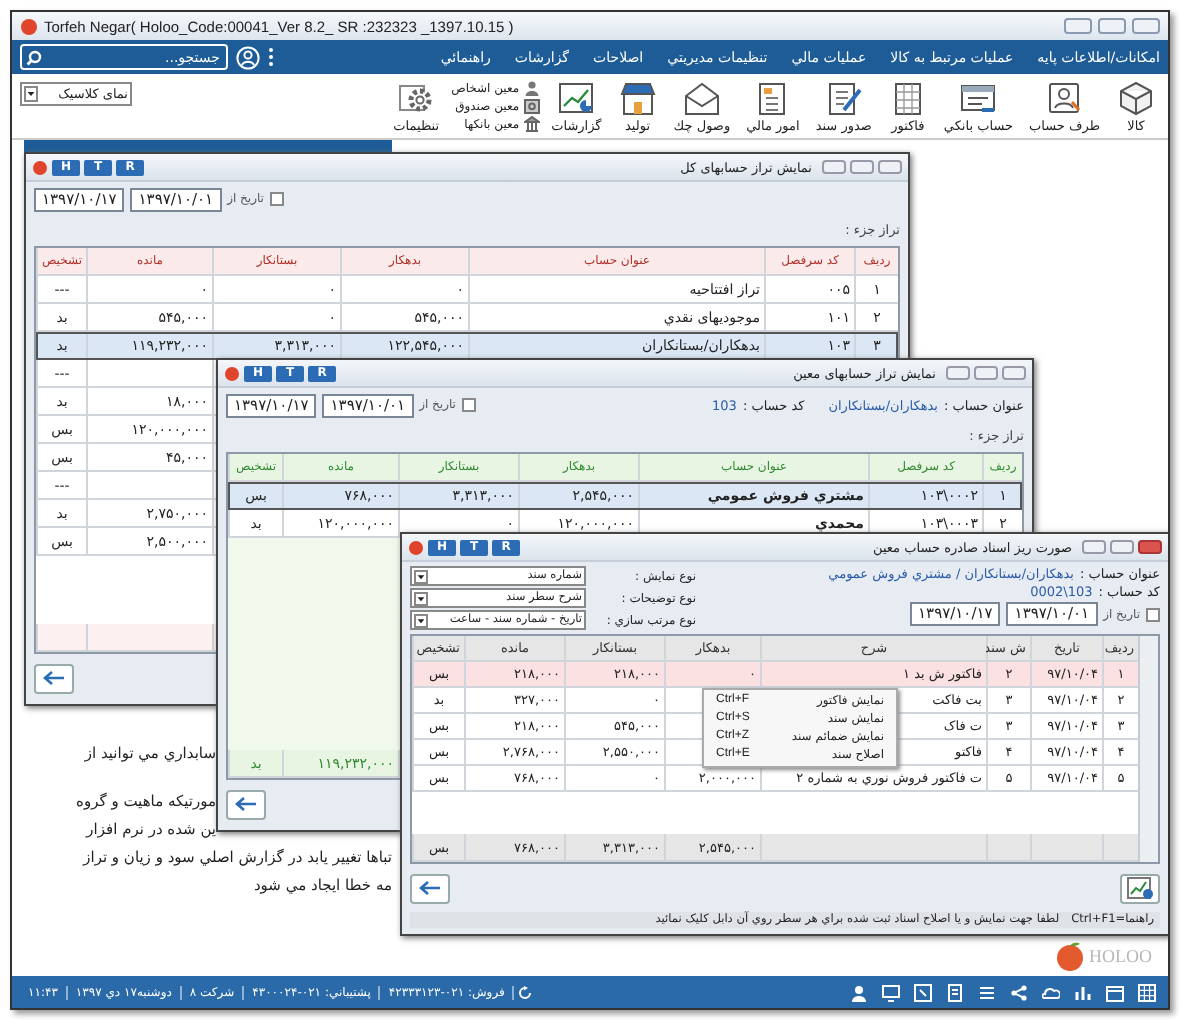 The image size is (1180, 1020). Describe the element at coordinates (248, 57) in the screenshot. I see `user-icon` at that location.